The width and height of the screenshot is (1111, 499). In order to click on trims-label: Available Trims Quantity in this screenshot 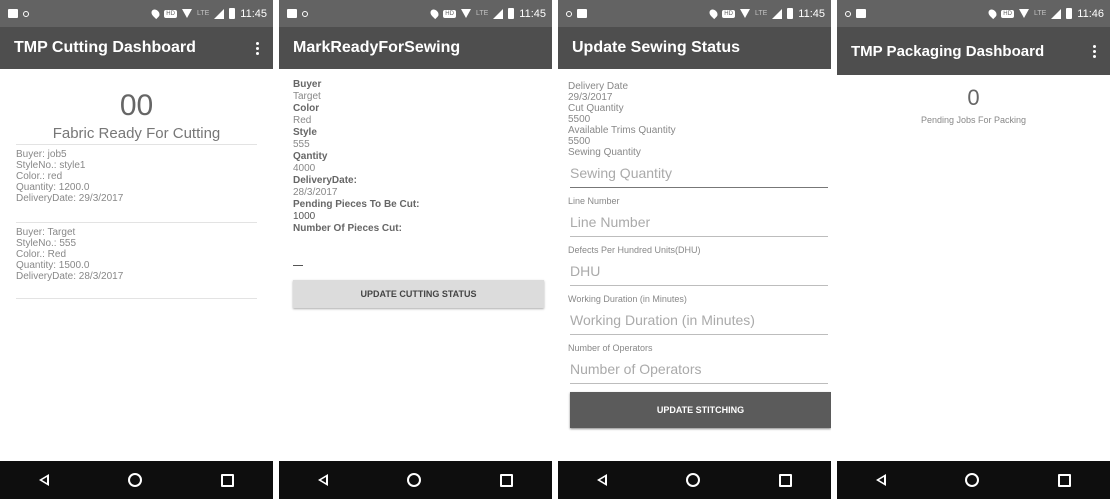, I will do `click(622, 130)`.